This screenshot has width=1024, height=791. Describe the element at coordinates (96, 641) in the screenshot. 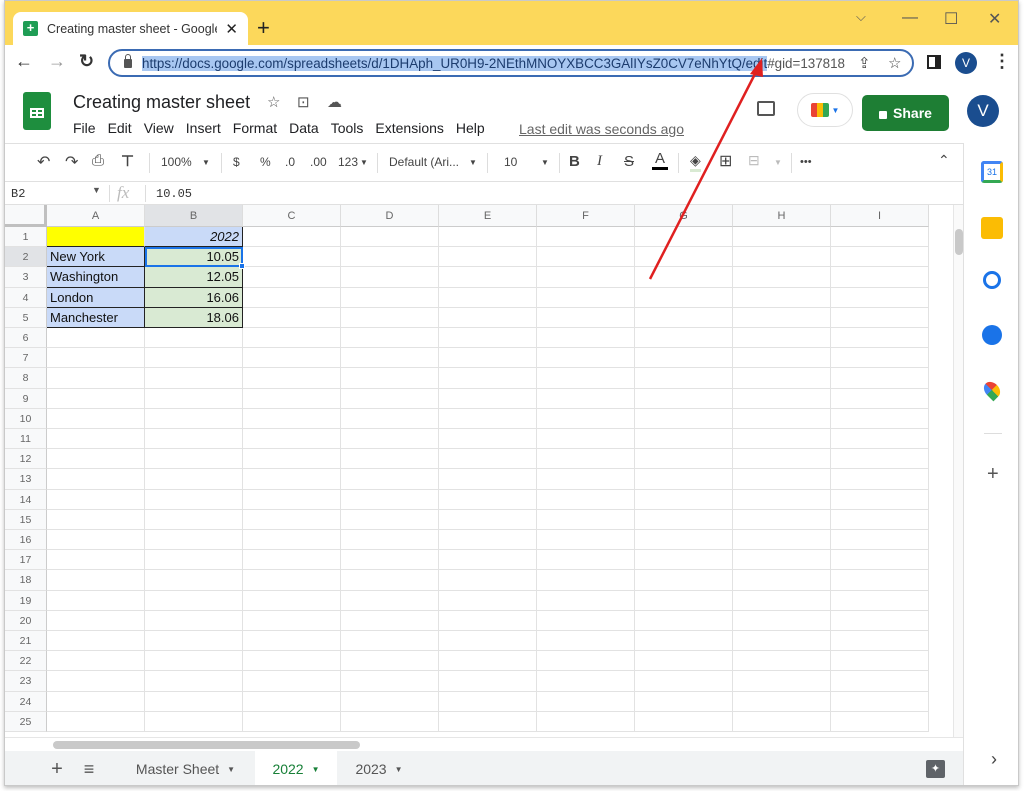

I see `cell-a21` at that location.